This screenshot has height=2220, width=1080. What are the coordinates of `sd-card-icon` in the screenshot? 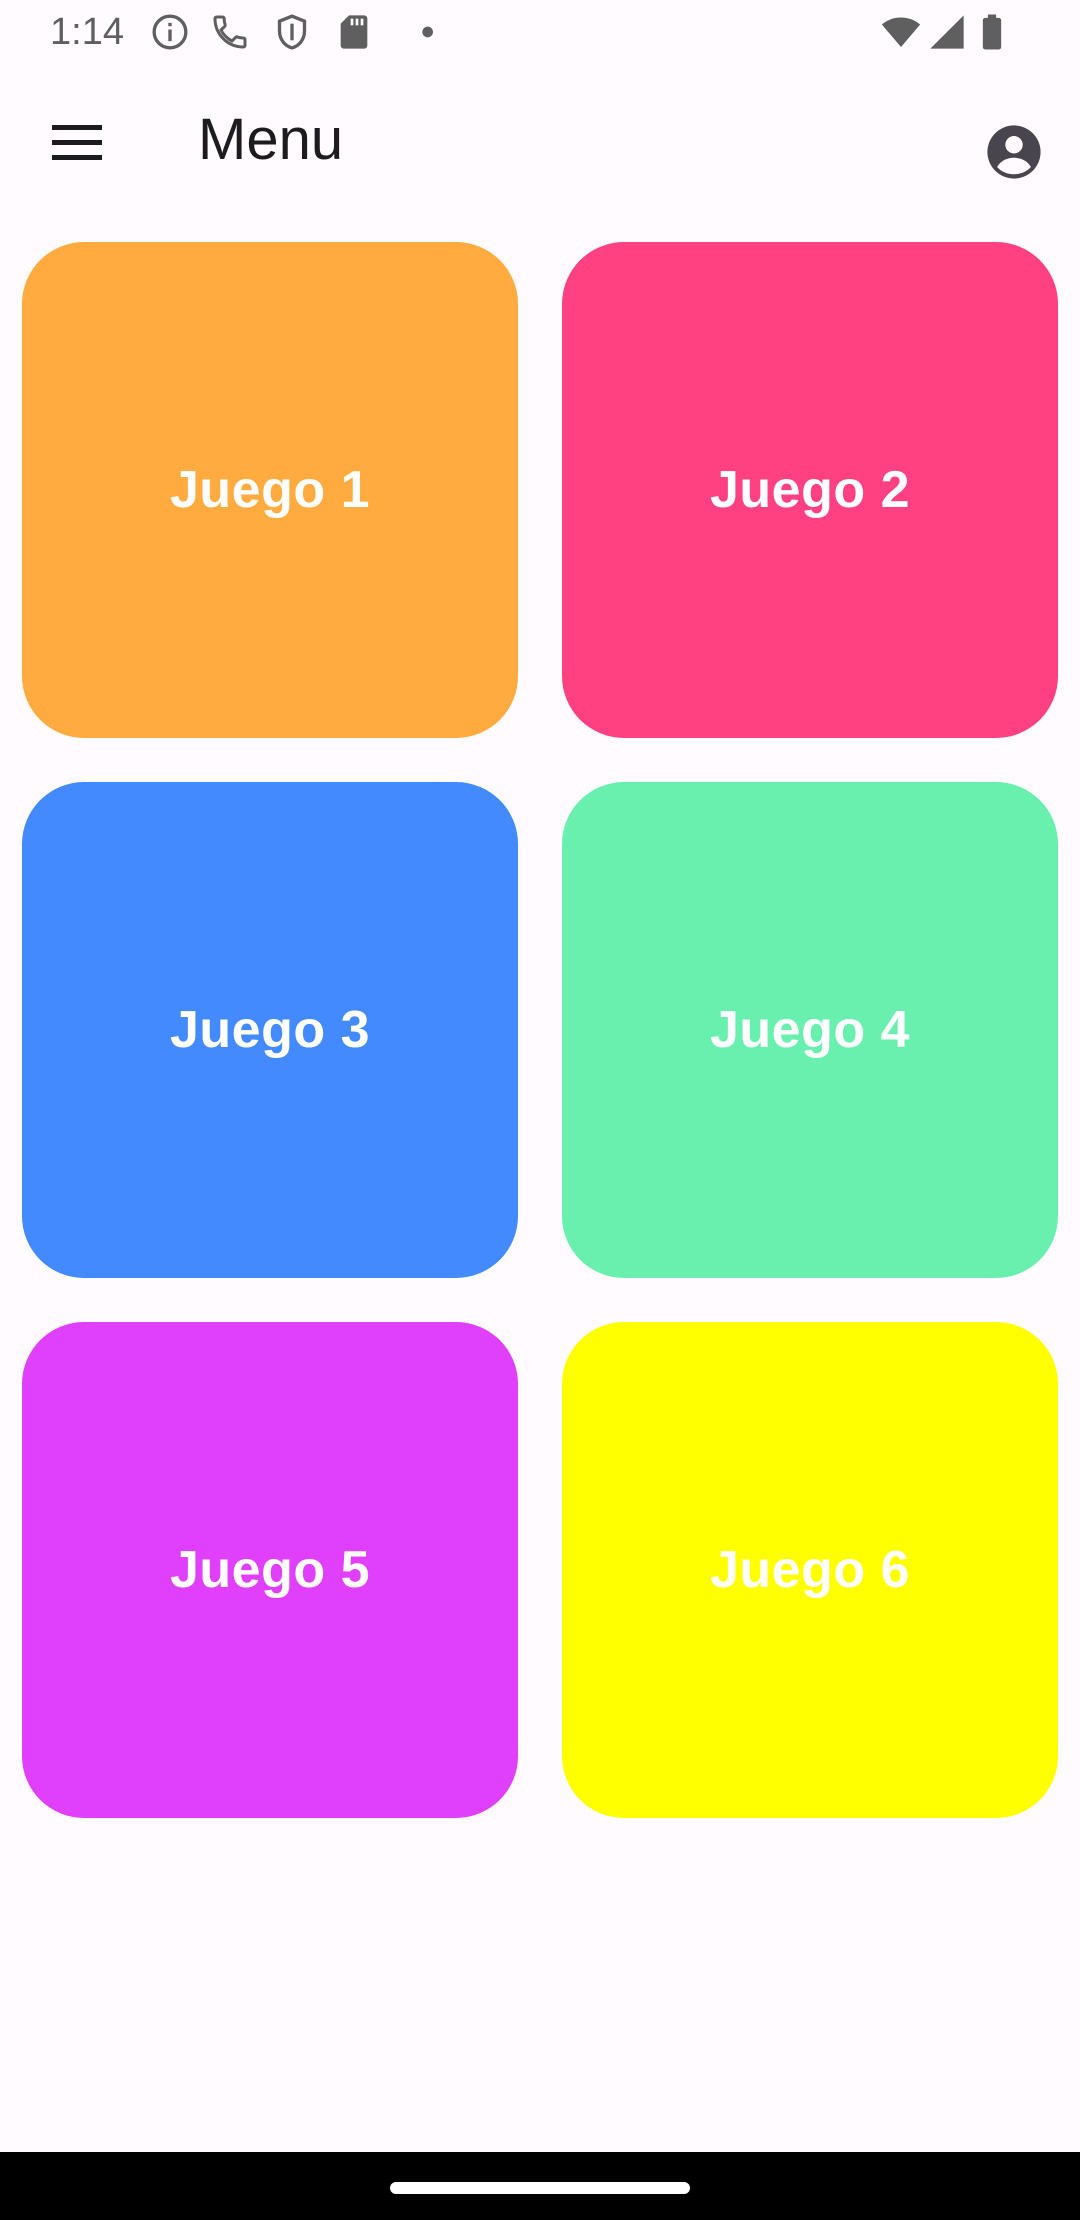 It's located at (354, 32).